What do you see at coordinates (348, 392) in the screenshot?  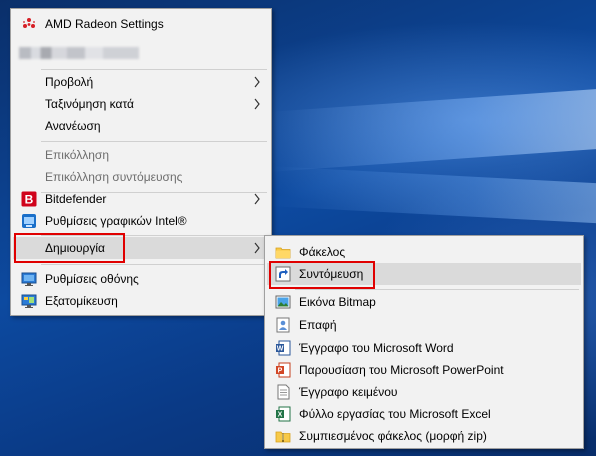 I see `menu-item-label: Έγγραφο κειμένου` at bounding box center [348, 392].